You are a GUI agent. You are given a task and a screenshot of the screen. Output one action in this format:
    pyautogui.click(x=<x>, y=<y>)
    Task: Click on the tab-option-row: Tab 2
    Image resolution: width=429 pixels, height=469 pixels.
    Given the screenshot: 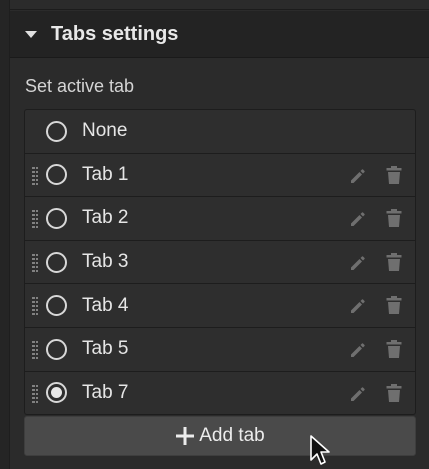 What is the action you would take?
    pyautogui.click(x=220, y=218)
    